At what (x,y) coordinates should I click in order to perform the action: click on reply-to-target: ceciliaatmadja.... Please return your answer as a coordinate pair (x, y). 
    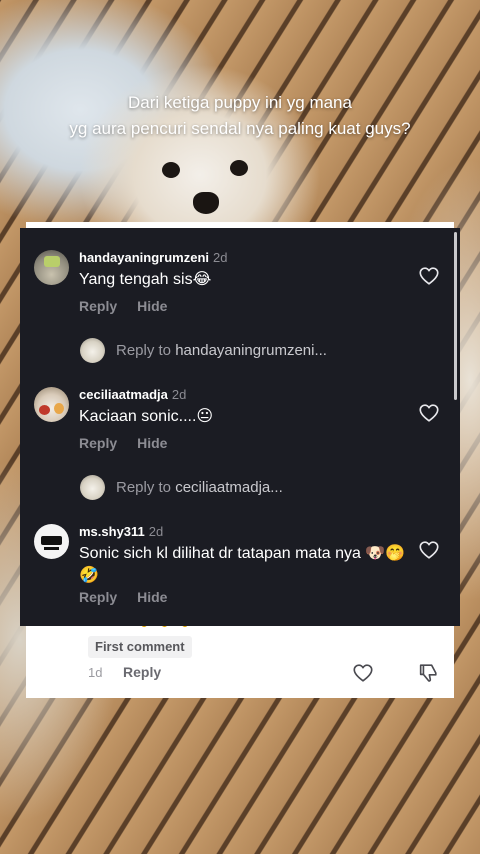
    Looking at the image, I should click on (229, 487).